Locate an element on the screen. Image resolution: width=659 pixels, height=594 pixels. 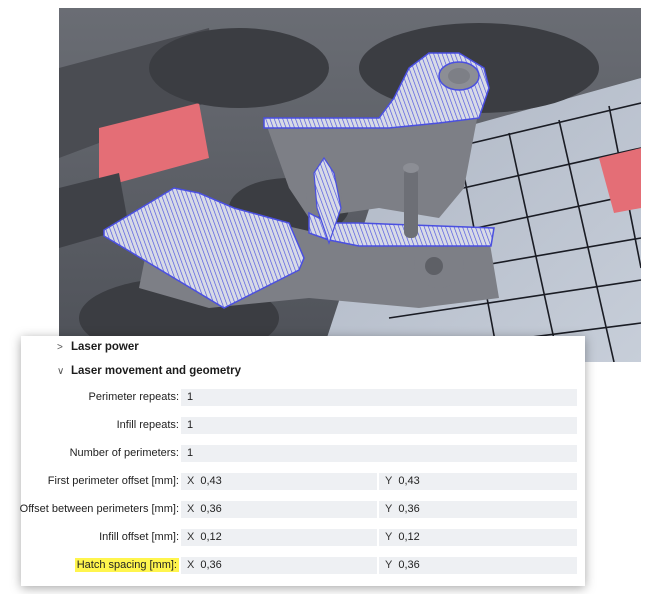
number-of-perimeters-label: Number of perimeters: is located at coordinates (124, 453).